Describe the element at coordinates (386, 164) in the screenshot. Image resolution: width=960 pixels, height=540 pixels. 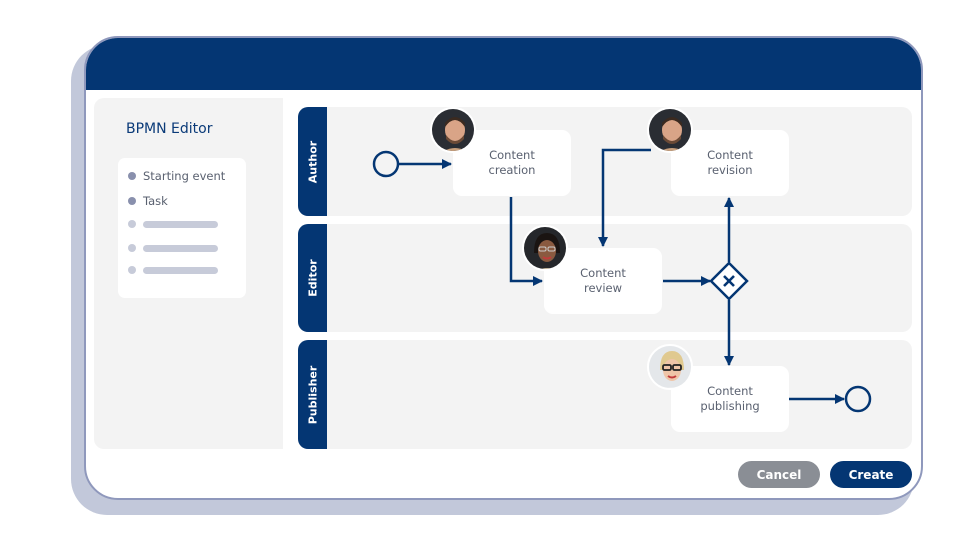
I see `start-event` at that location.